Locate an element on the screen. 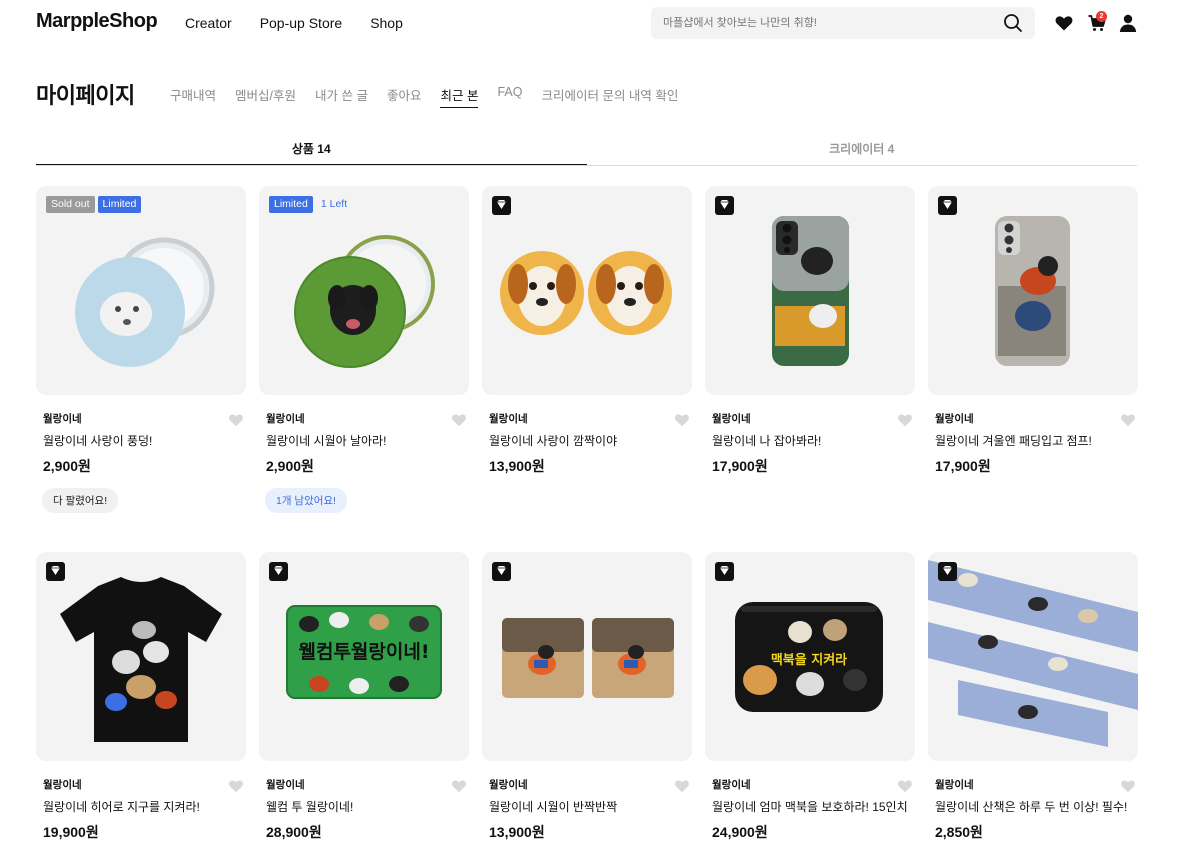  product-card: 월랑이네 월랑이네 겨울엔 패딩입고 점프! 17,900원 is located at coordinates (1033, 330).